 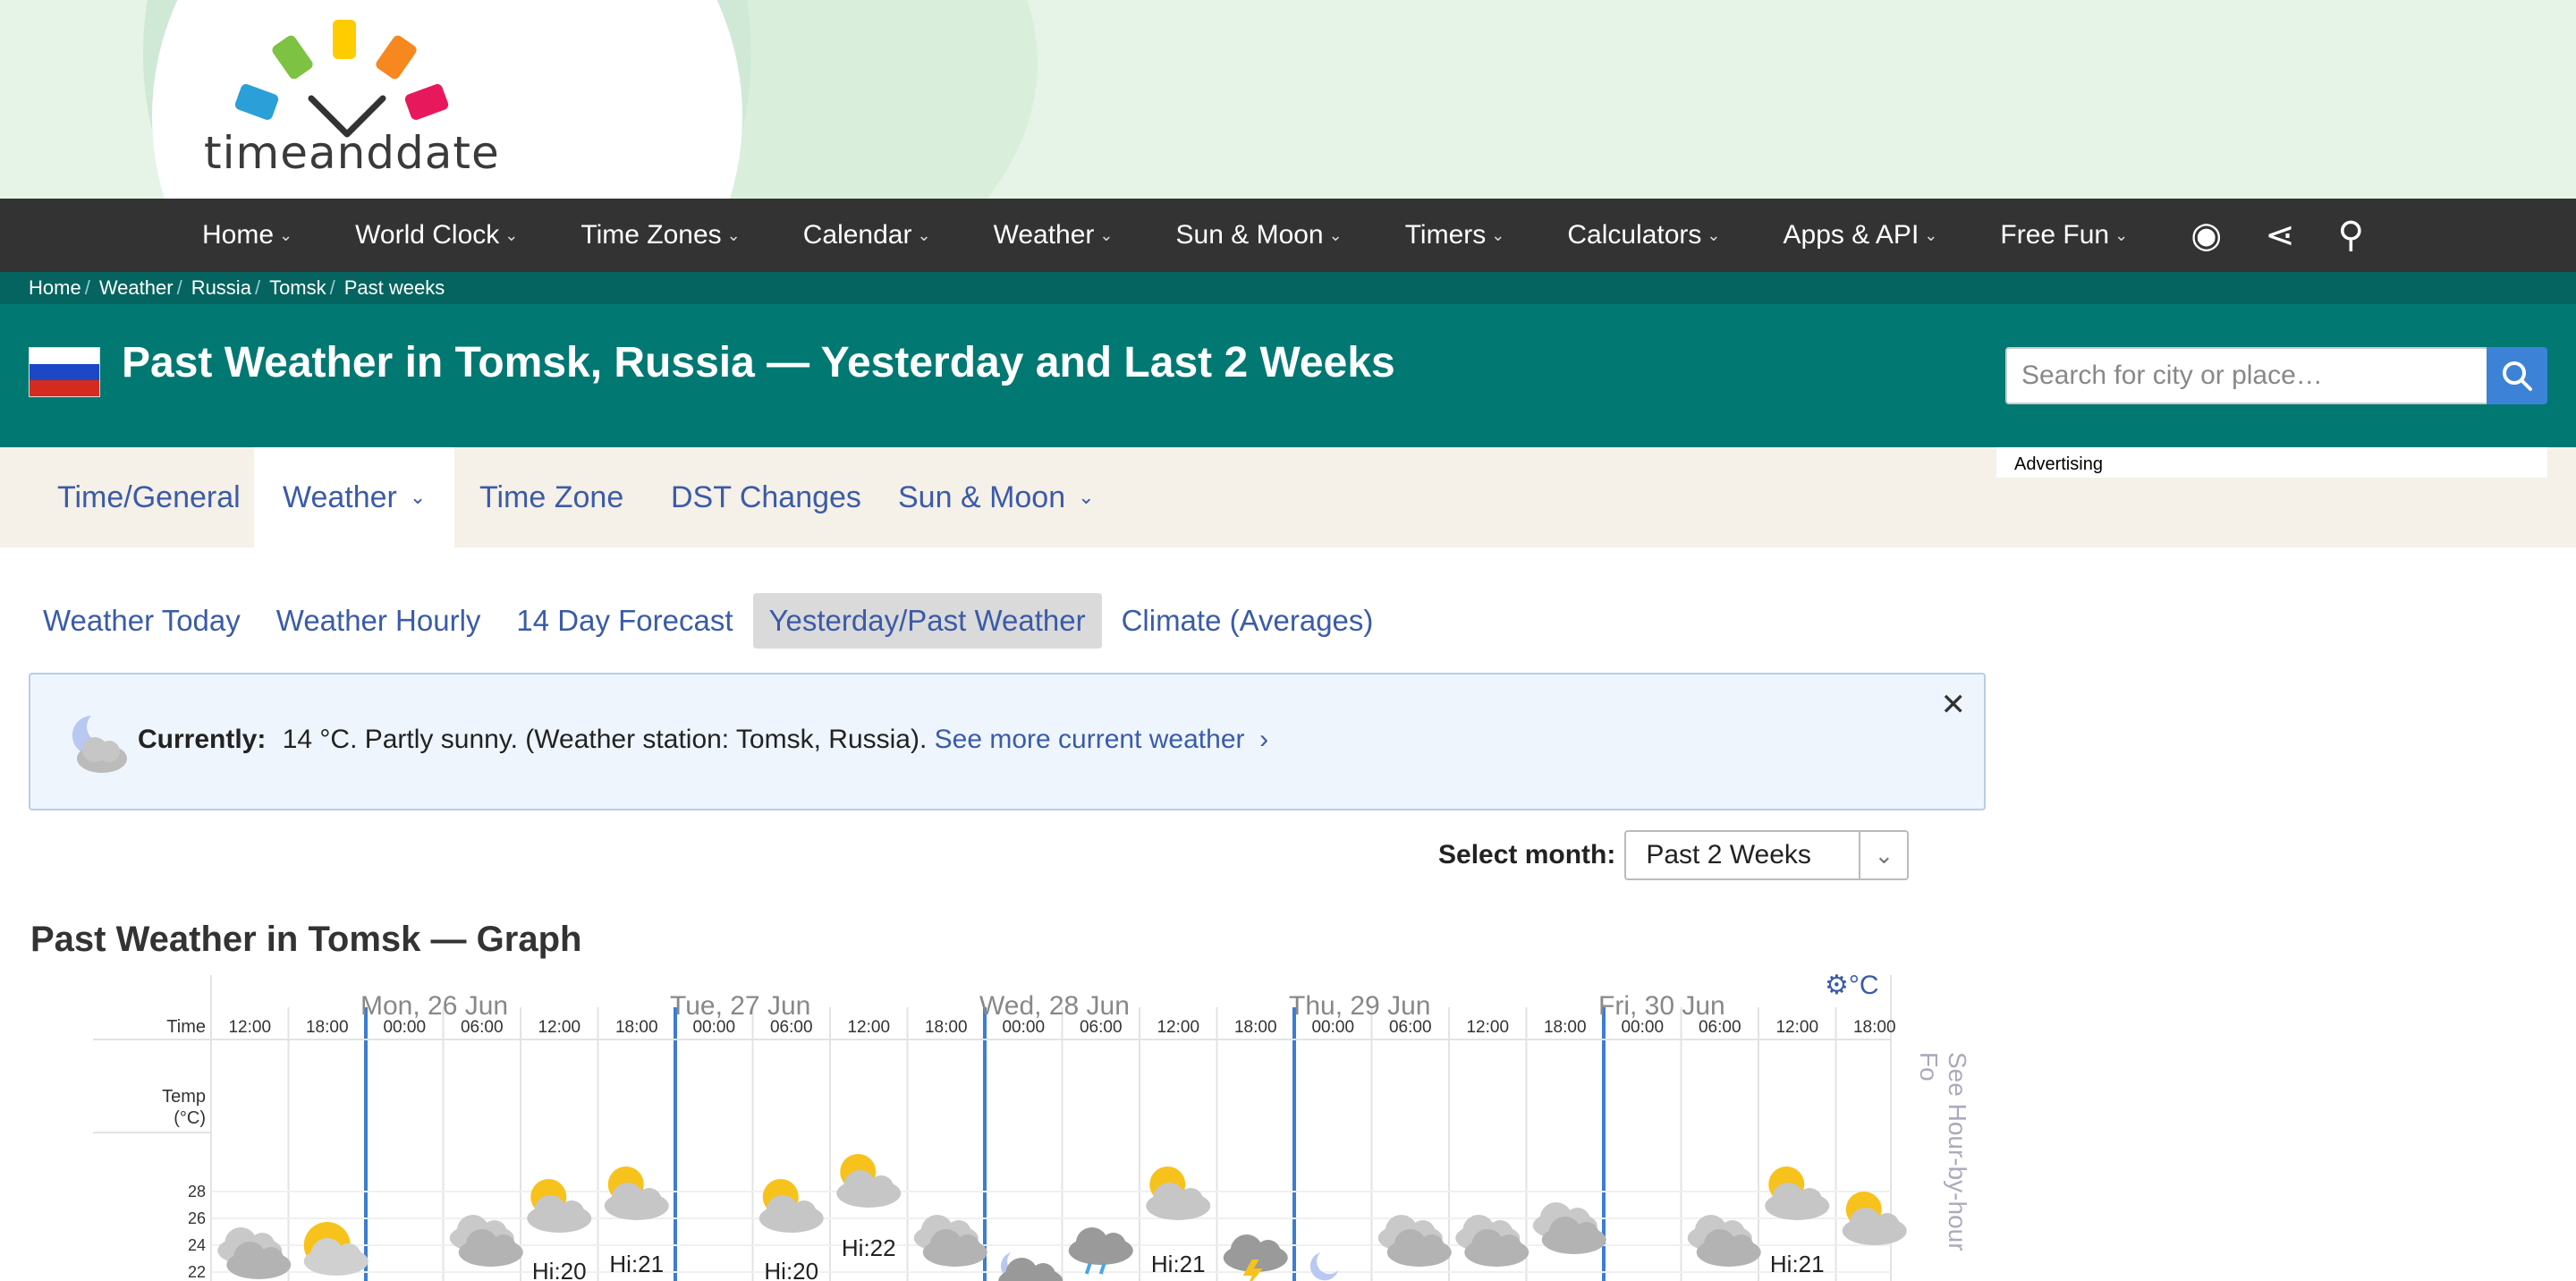 I want to click on nav-item-calculators: Calculators ⌄, so click(x=1643, y=235).